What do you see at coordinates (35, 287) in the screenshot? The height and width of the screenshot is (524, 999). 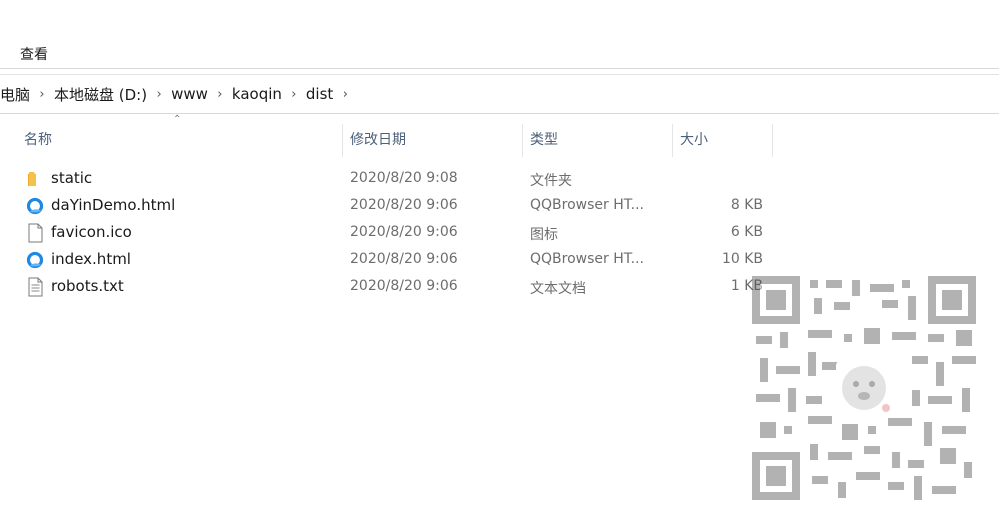 I see `text-file-icon` at bounding box center [35, 287].